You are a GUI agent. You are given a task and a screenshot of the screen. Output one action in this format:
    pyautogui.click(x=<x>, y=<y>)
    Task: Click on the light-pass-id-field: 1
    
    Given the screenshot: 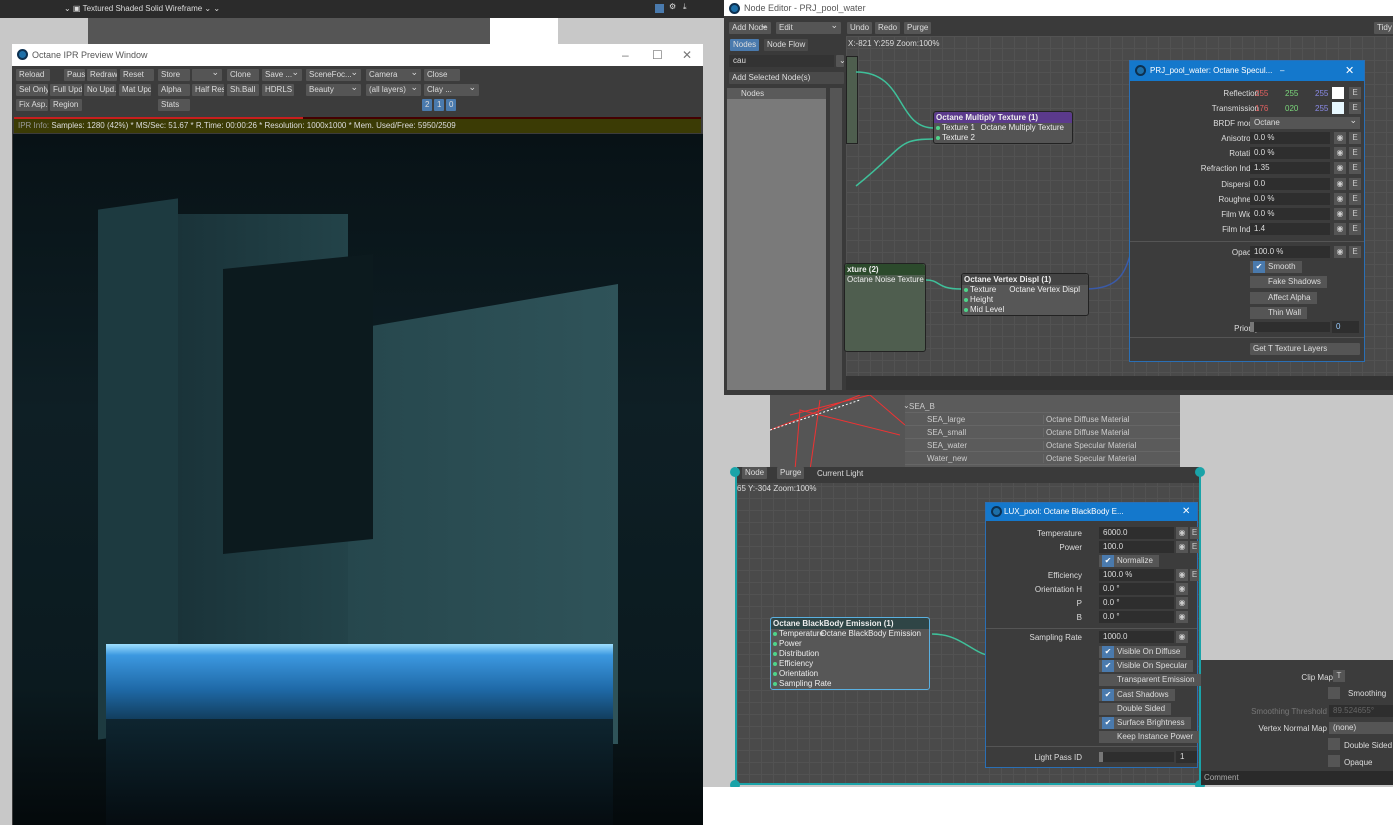 What is the action you would take?
    pyautogui.click(x=1186, y=757)
    